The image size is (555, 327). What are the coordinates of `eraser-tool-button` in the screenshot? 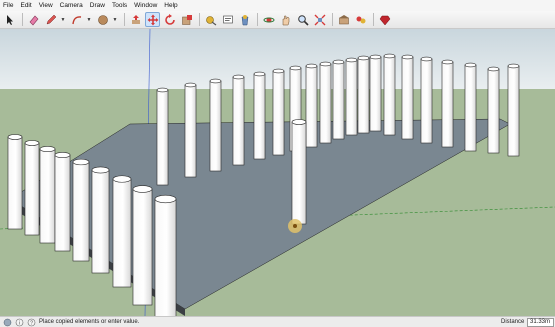 It's located at (33, 19).